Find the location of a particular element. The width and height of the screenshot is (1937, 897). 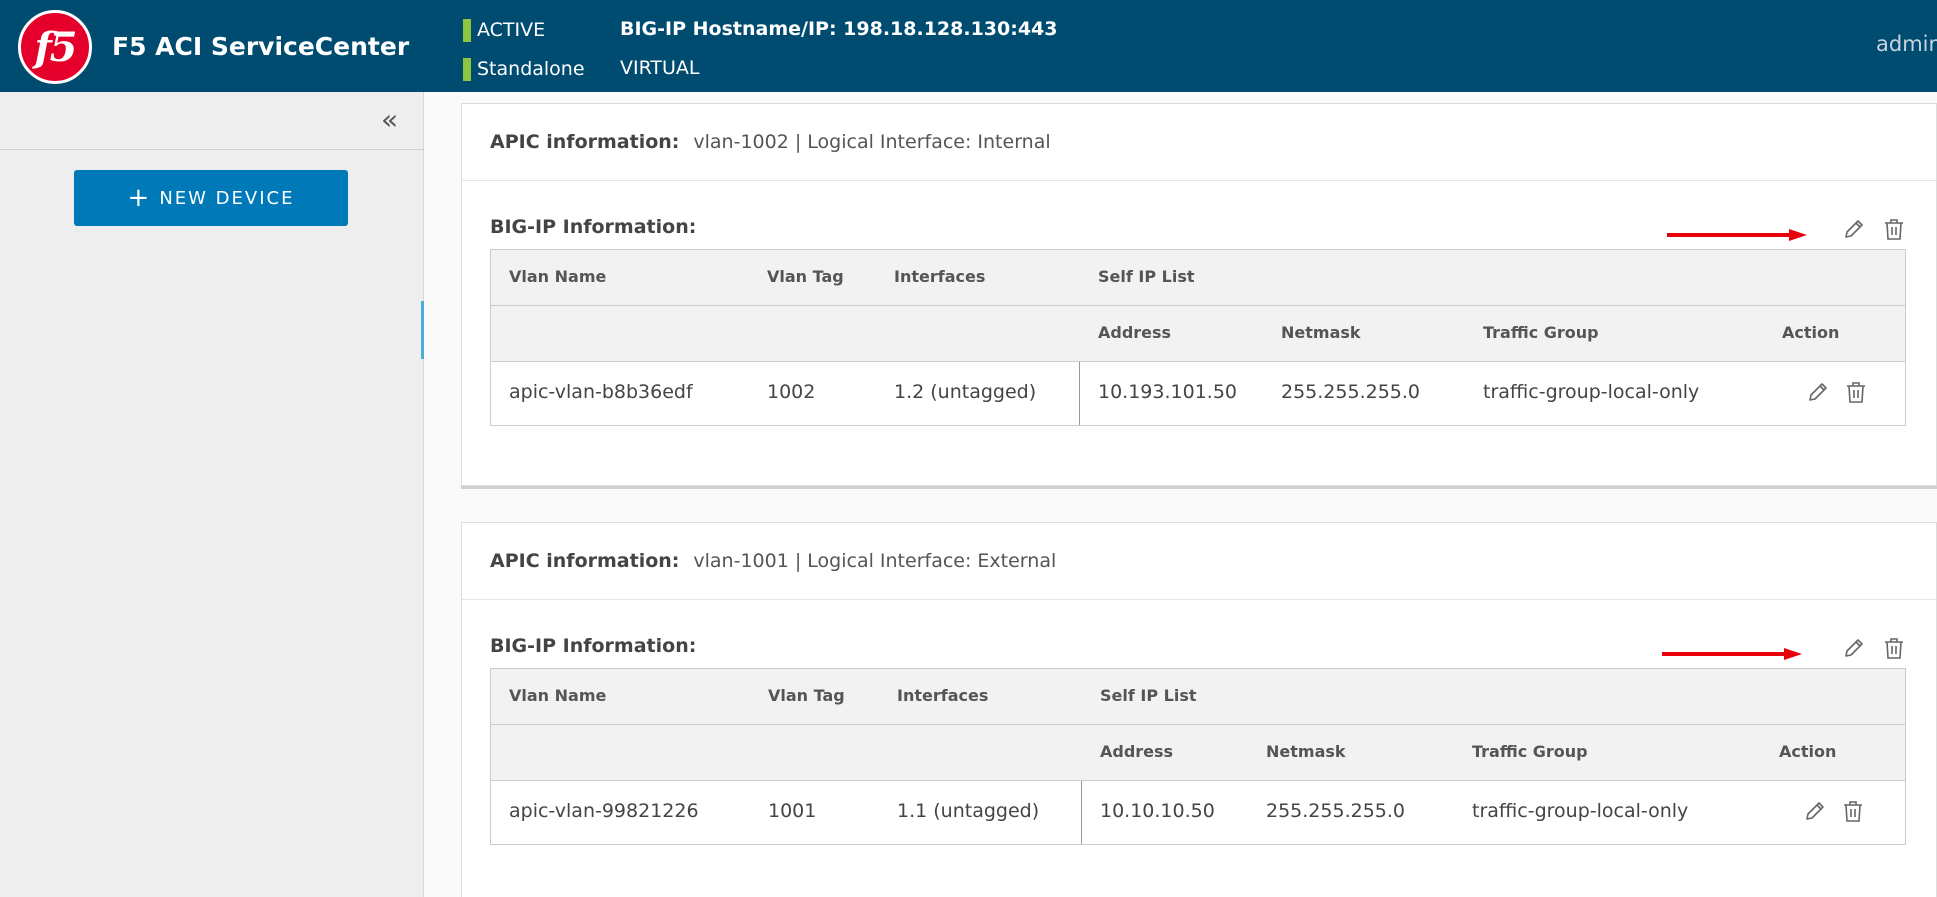

cell-vlan-name: apic-vlan-99821226 is located at coordinates (604, 811).